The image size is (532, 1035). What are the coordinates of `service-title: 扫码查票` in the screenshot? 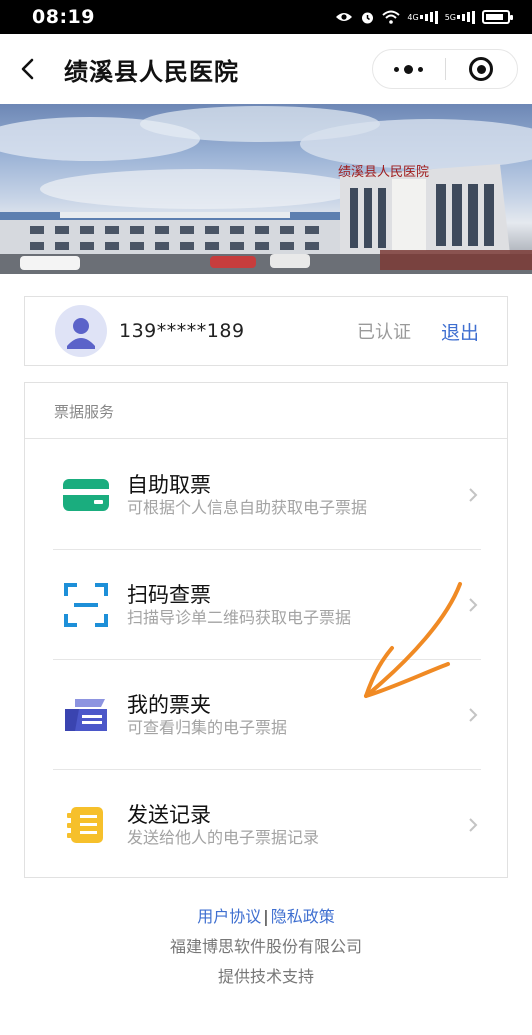 It's located at (169, 594).